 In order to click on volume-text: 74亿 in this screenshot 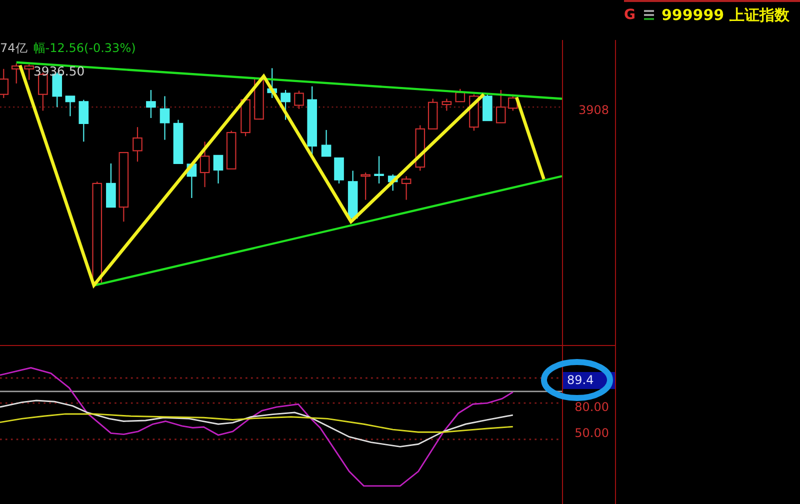, I will do `click(14, 48)`.